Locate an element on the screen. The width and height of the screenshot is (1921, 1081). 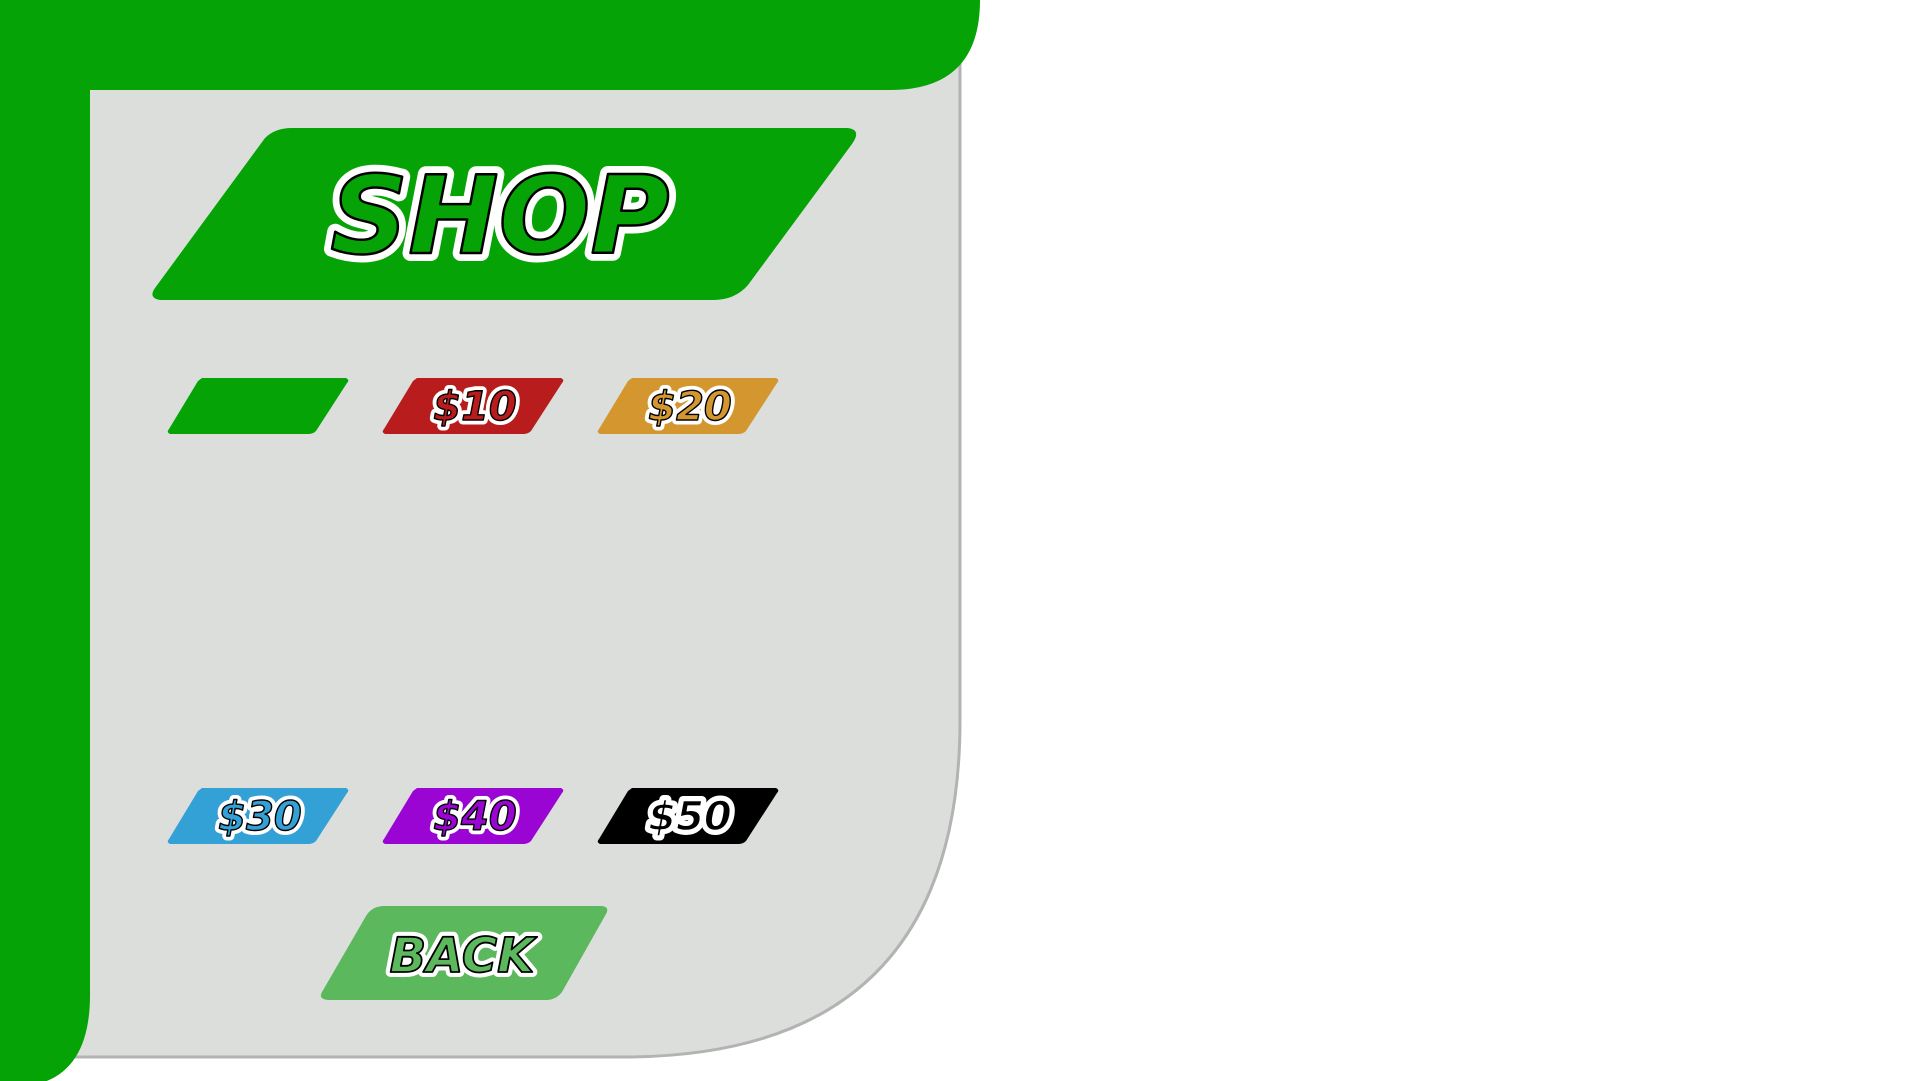
shop-title: SHOP is located at coordinates (499, 216).